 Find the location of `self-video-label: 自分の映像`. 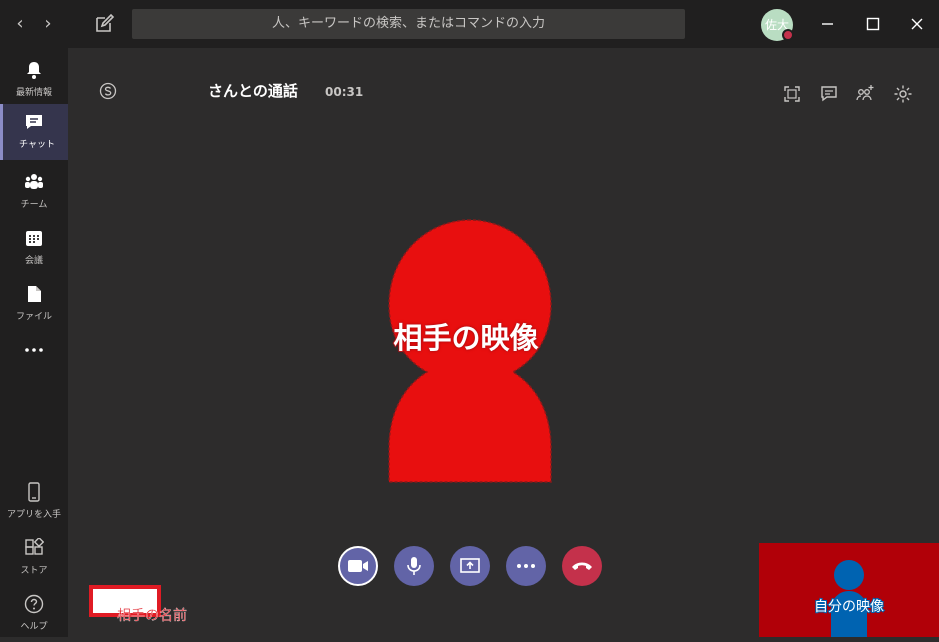

self-video-label: 自分の映像 is located at coordinates (849, 607).